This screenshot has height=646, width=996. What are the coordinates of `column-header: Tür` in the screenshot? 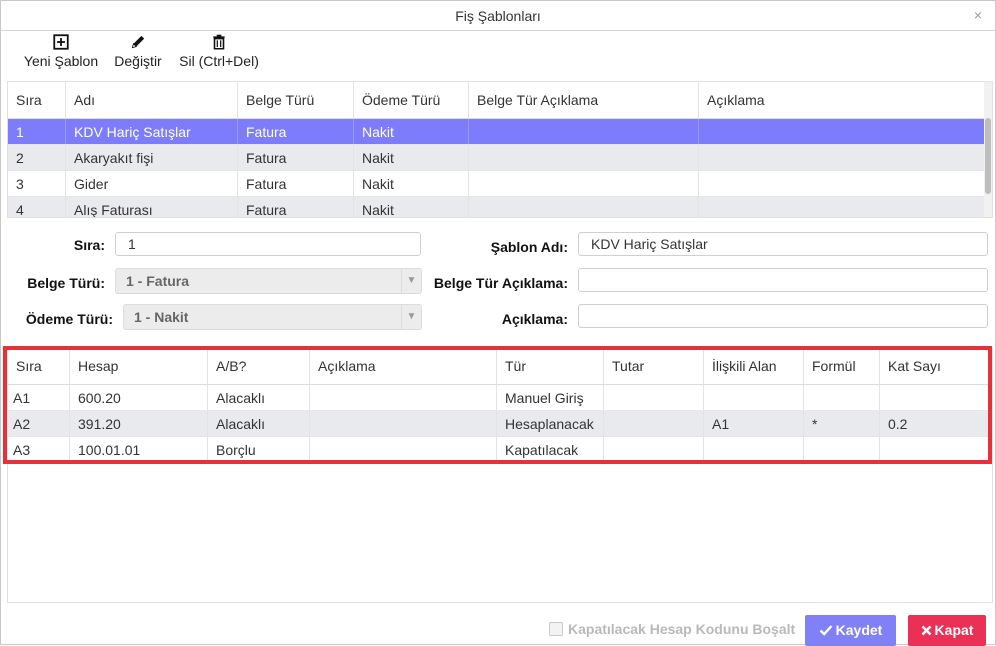 It's located at (550, 366).